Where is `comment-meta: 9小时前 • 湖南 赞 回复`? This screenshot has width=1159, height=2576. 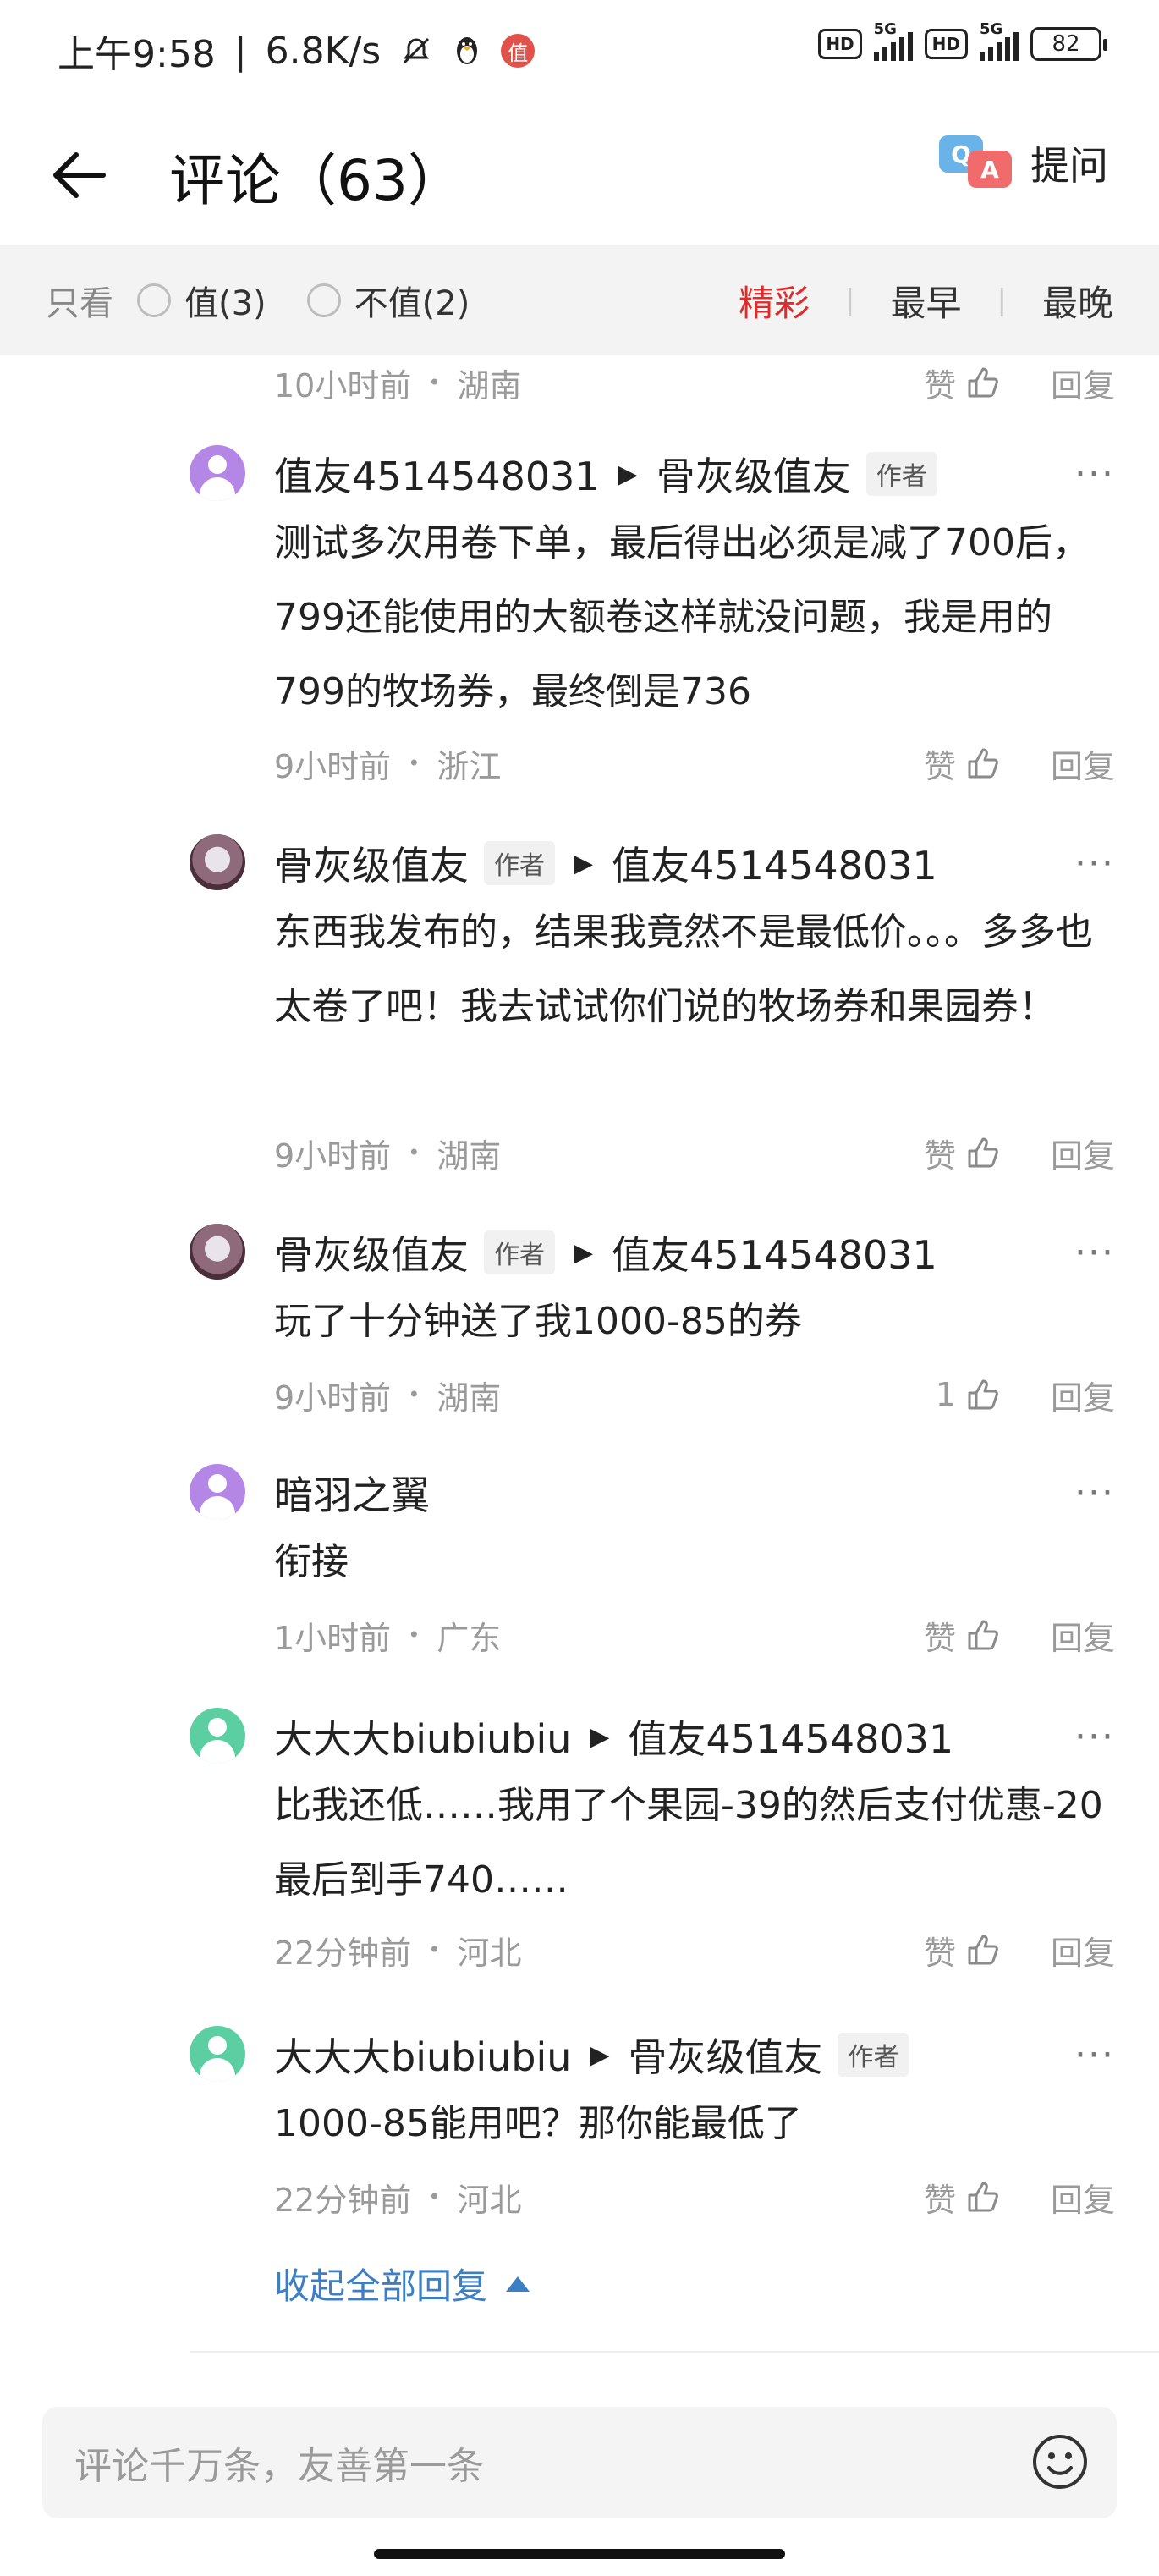 comment-meta: 9小时前 • 湖南 赞 回复 is located at coordinates (694, 1152).